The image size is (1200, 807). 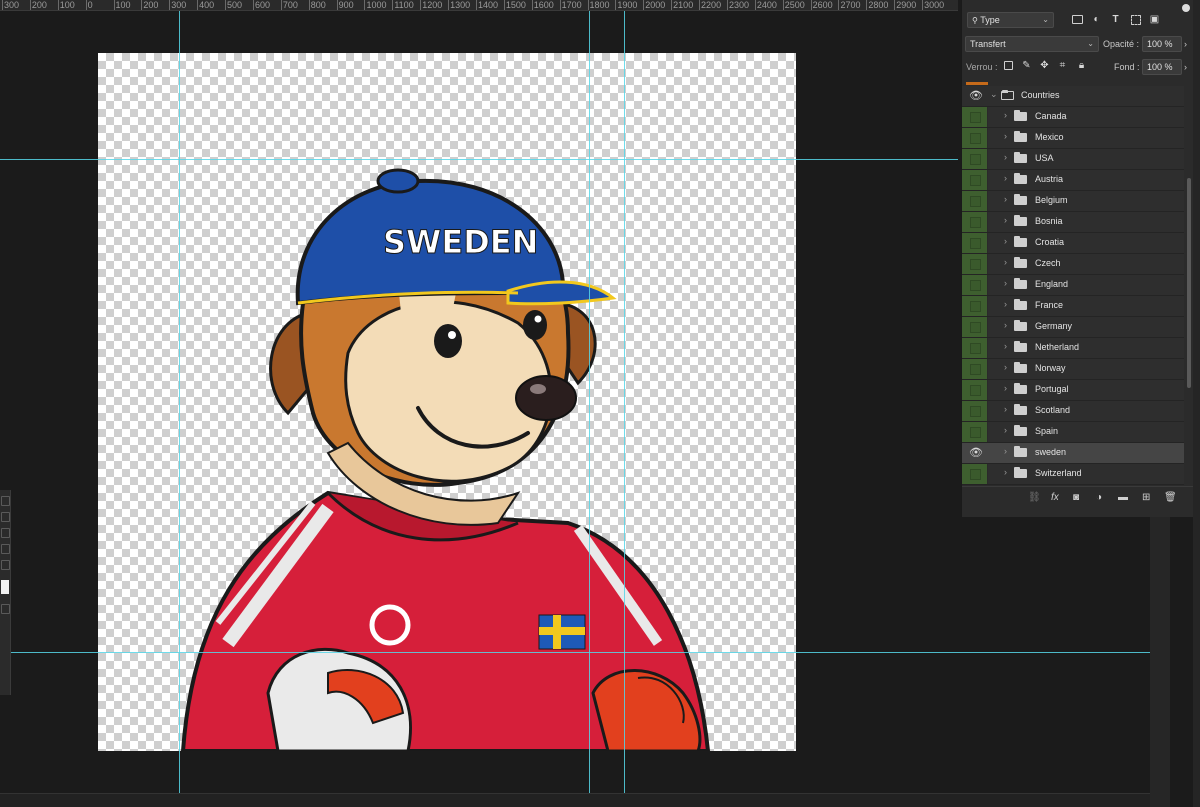 What do you see at coordinates (1073, 243) in the screenshot?
I see `layer-row: › Croatia` at bounding box center [1073, 243].